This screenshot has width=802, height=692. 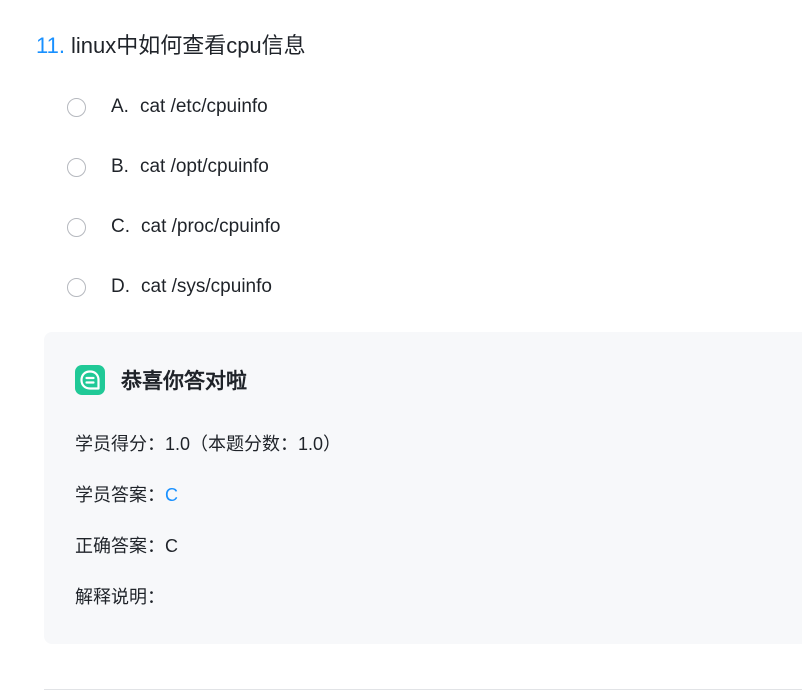 I want to click on option-text: cat /etc/cpuinfo, so click(x=203, y=106).